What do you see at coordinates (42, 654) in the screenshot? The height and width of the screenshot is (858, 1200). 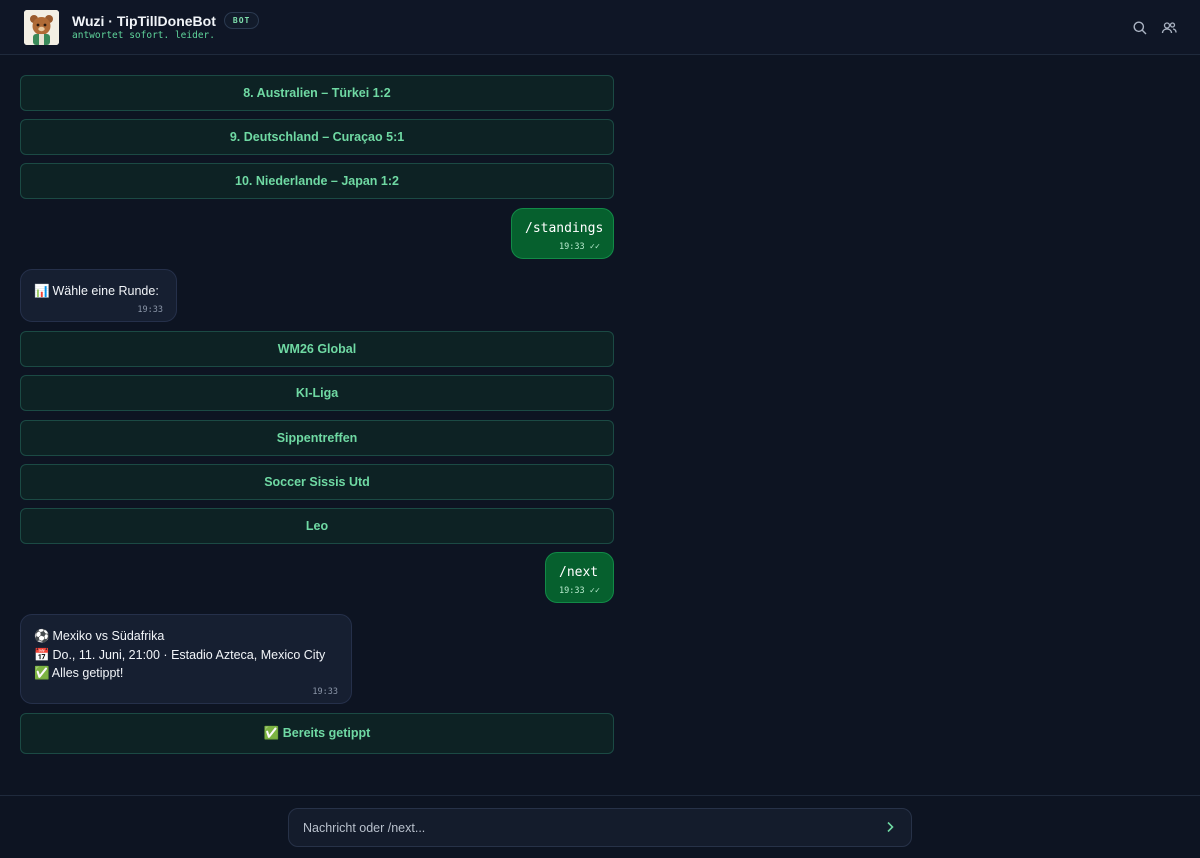 I see `calendar-icon: 📅` at bounding box center [42, 654].